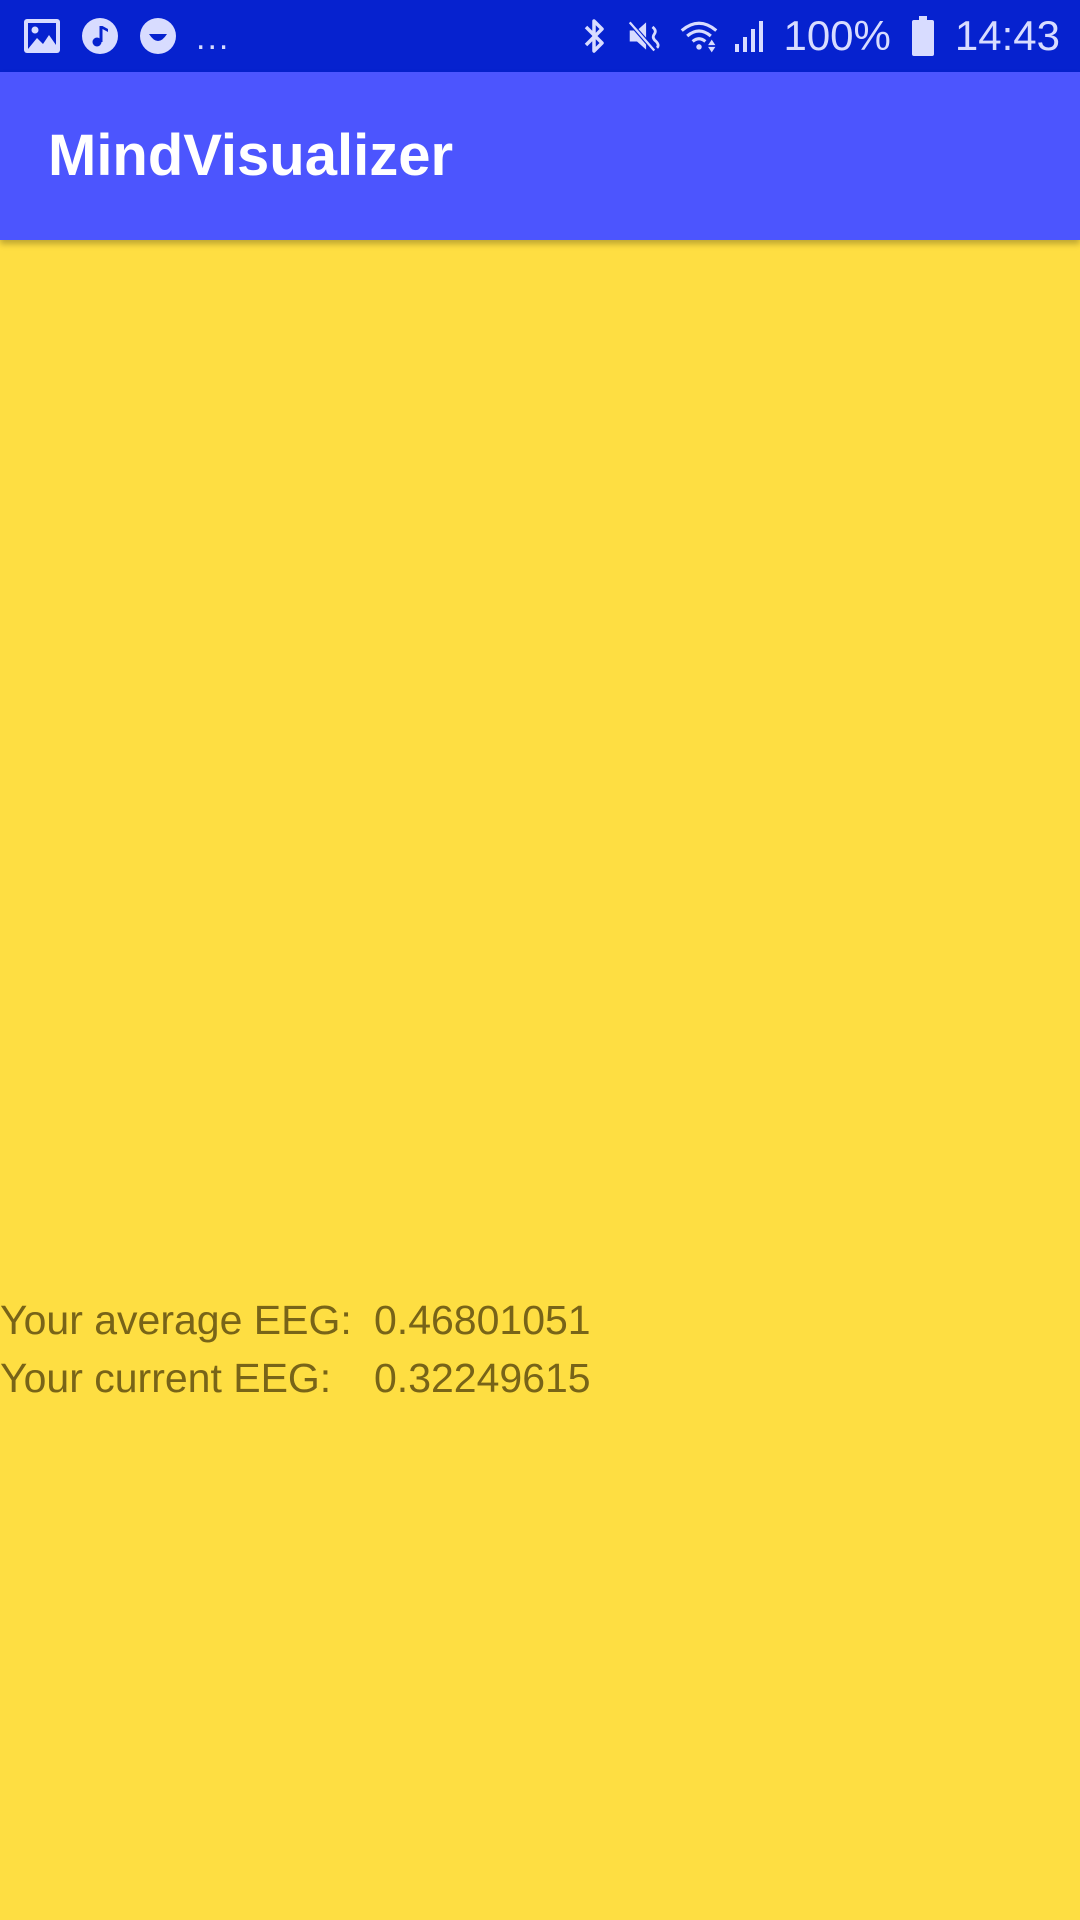 The height and width of the screenshot is (1920, 1080). Describe the element at coordinates (751, 36) in the screenshot. I see `signal-icon` at that location.